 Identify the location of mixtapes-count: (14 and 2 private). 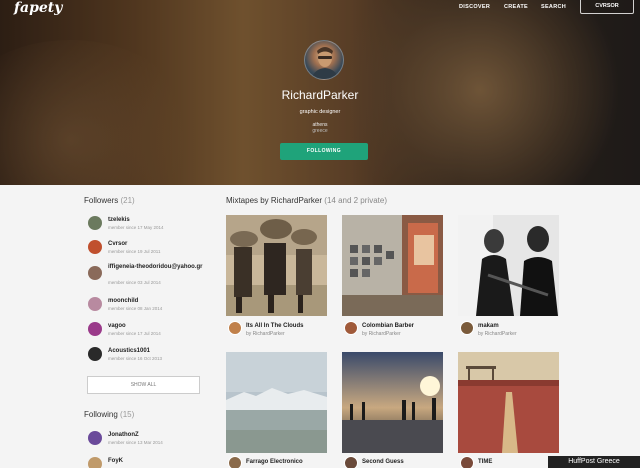
(355, 200).